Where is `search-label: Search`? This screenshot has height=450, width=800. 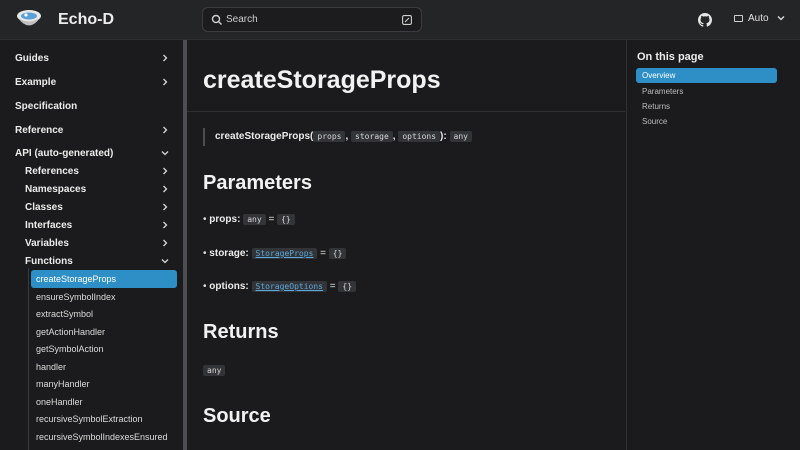
search-label: Search is located at coordinates (242, 19).